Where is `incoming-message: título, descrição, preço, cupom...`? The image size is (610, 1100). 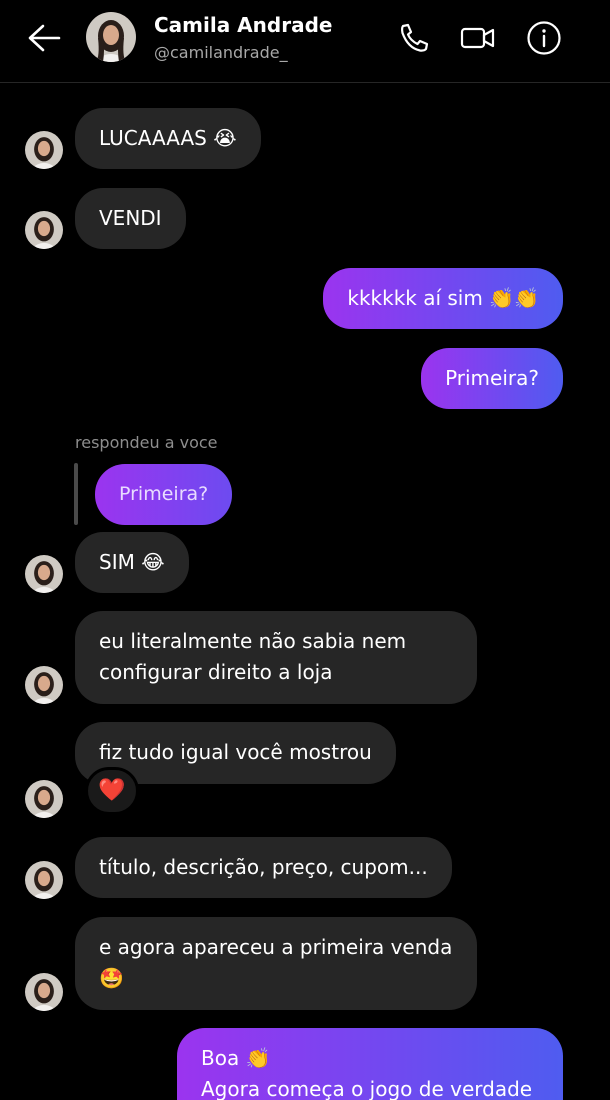 incoming-message: título, descrição, preço, cupom... is located at coordinates (263, 867).